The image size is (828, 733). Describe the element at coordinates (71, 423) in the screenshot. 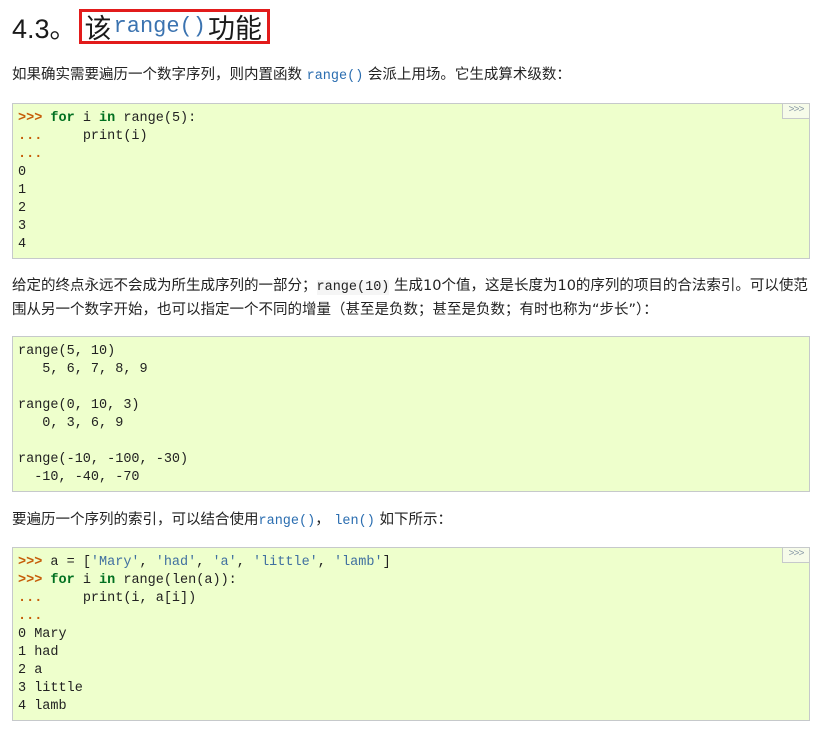

I see `code-line: 0, 3, 6, 9` at that location.